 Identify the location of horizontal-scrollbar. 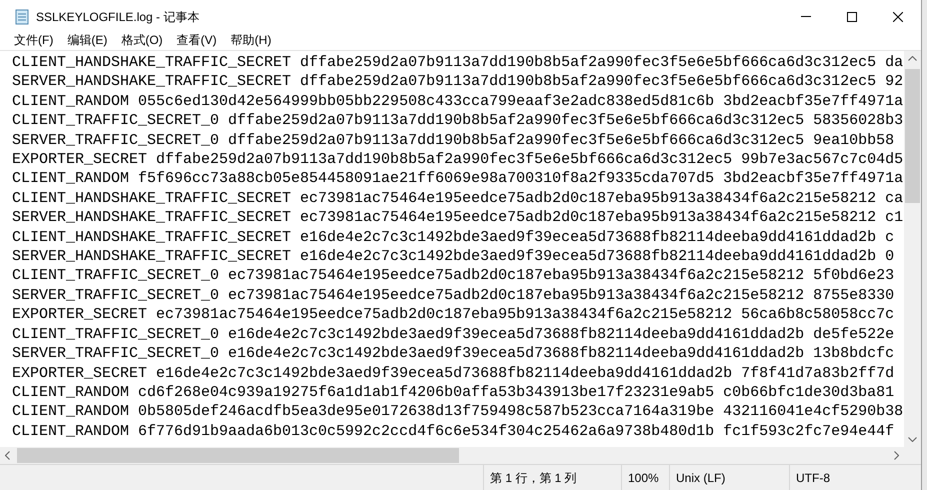
(452, 455).